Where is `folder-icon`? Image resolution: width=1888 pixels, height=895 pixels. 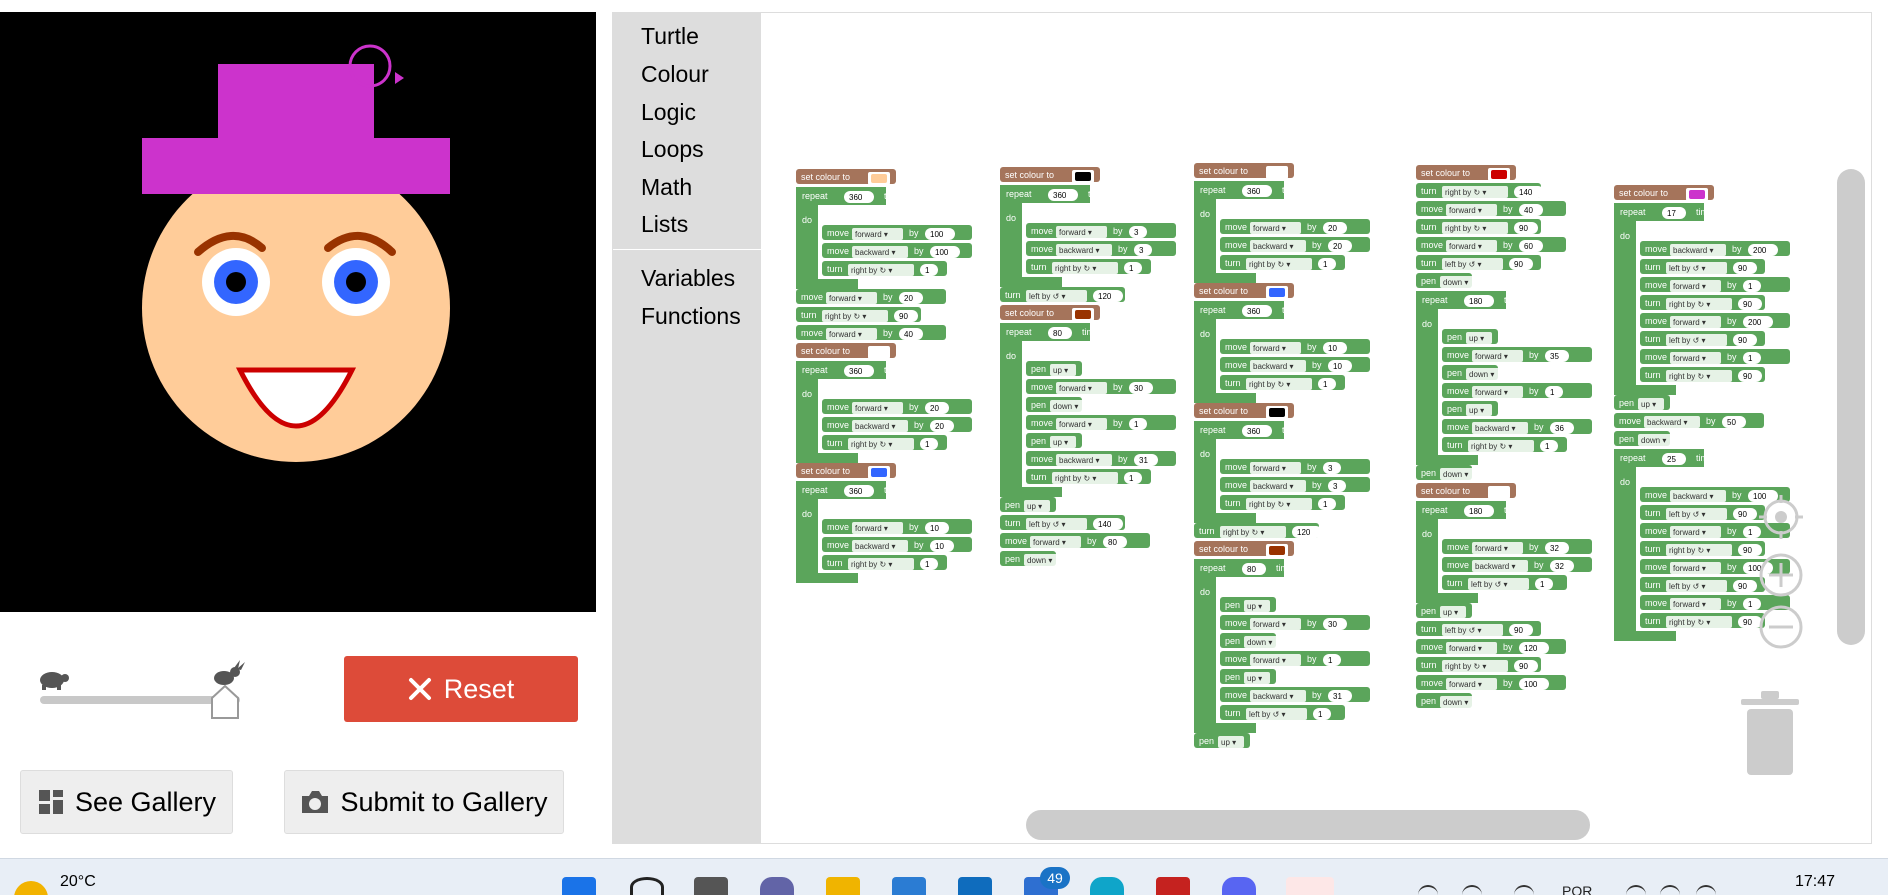
folder-icon is located at coordinates (843, 886).